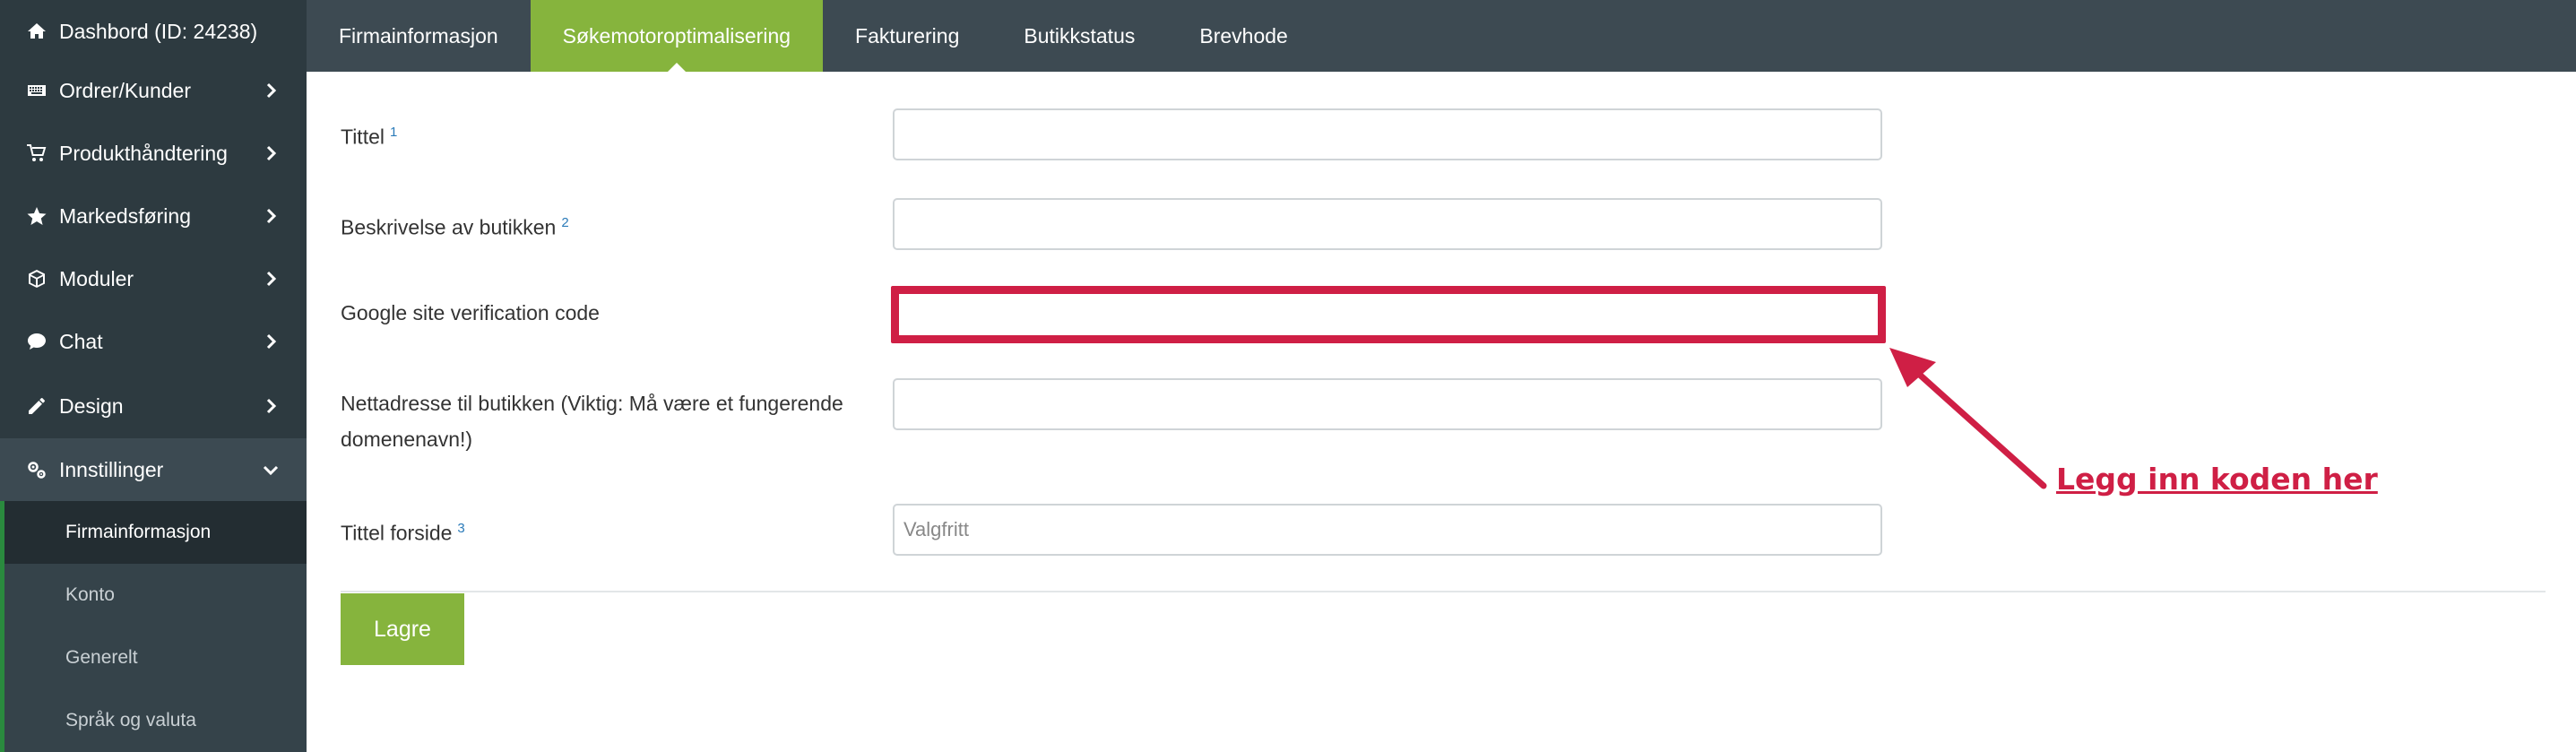 This screenshot has height=752, width=2576. What do you see at coordinates (36, 31) in the screenshot?
I see `home-icon` at bounding box center [36, 31].